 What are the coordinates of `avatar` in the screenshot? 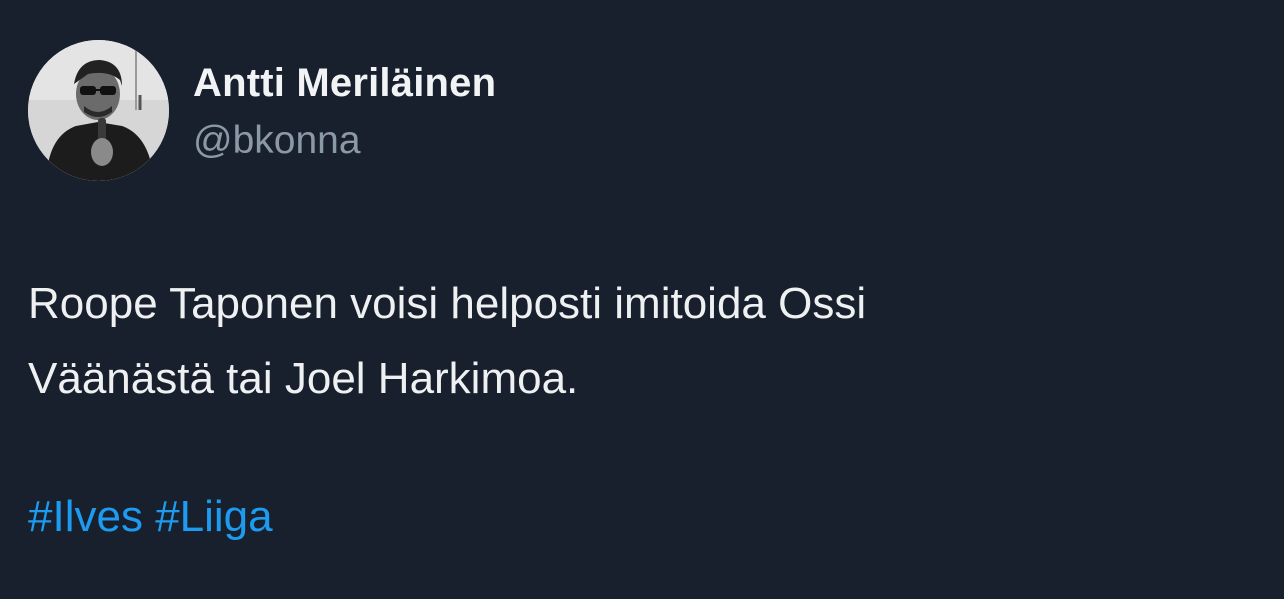 It's located at (98, 110).